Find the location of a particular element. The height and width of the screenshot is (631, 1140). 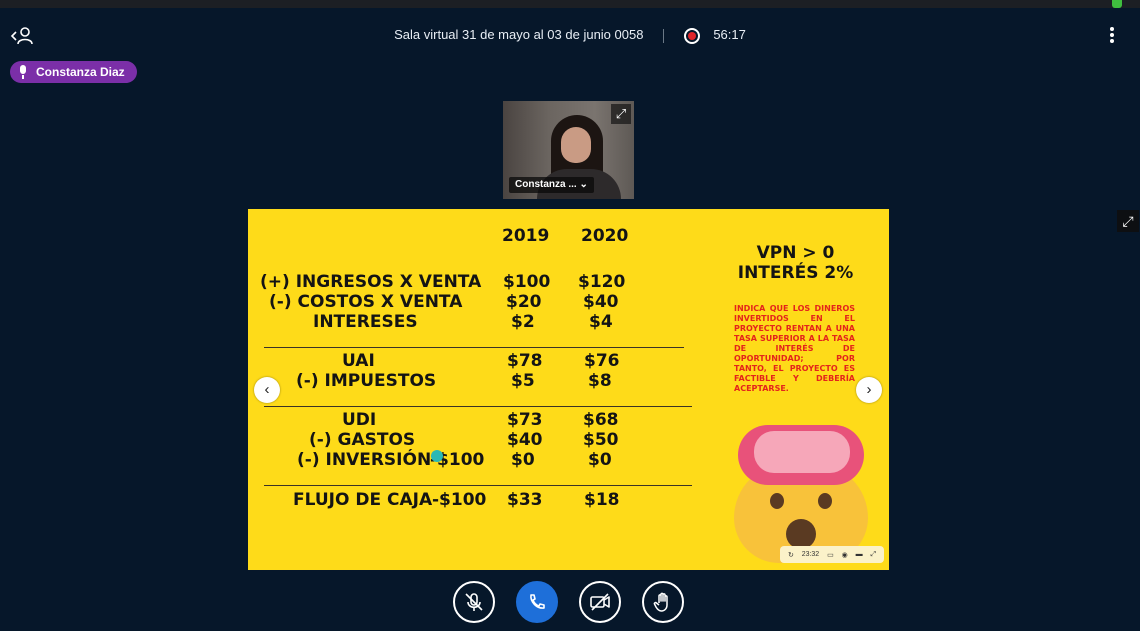

audio-icon: ◉ is located at coordinates (845, 555).